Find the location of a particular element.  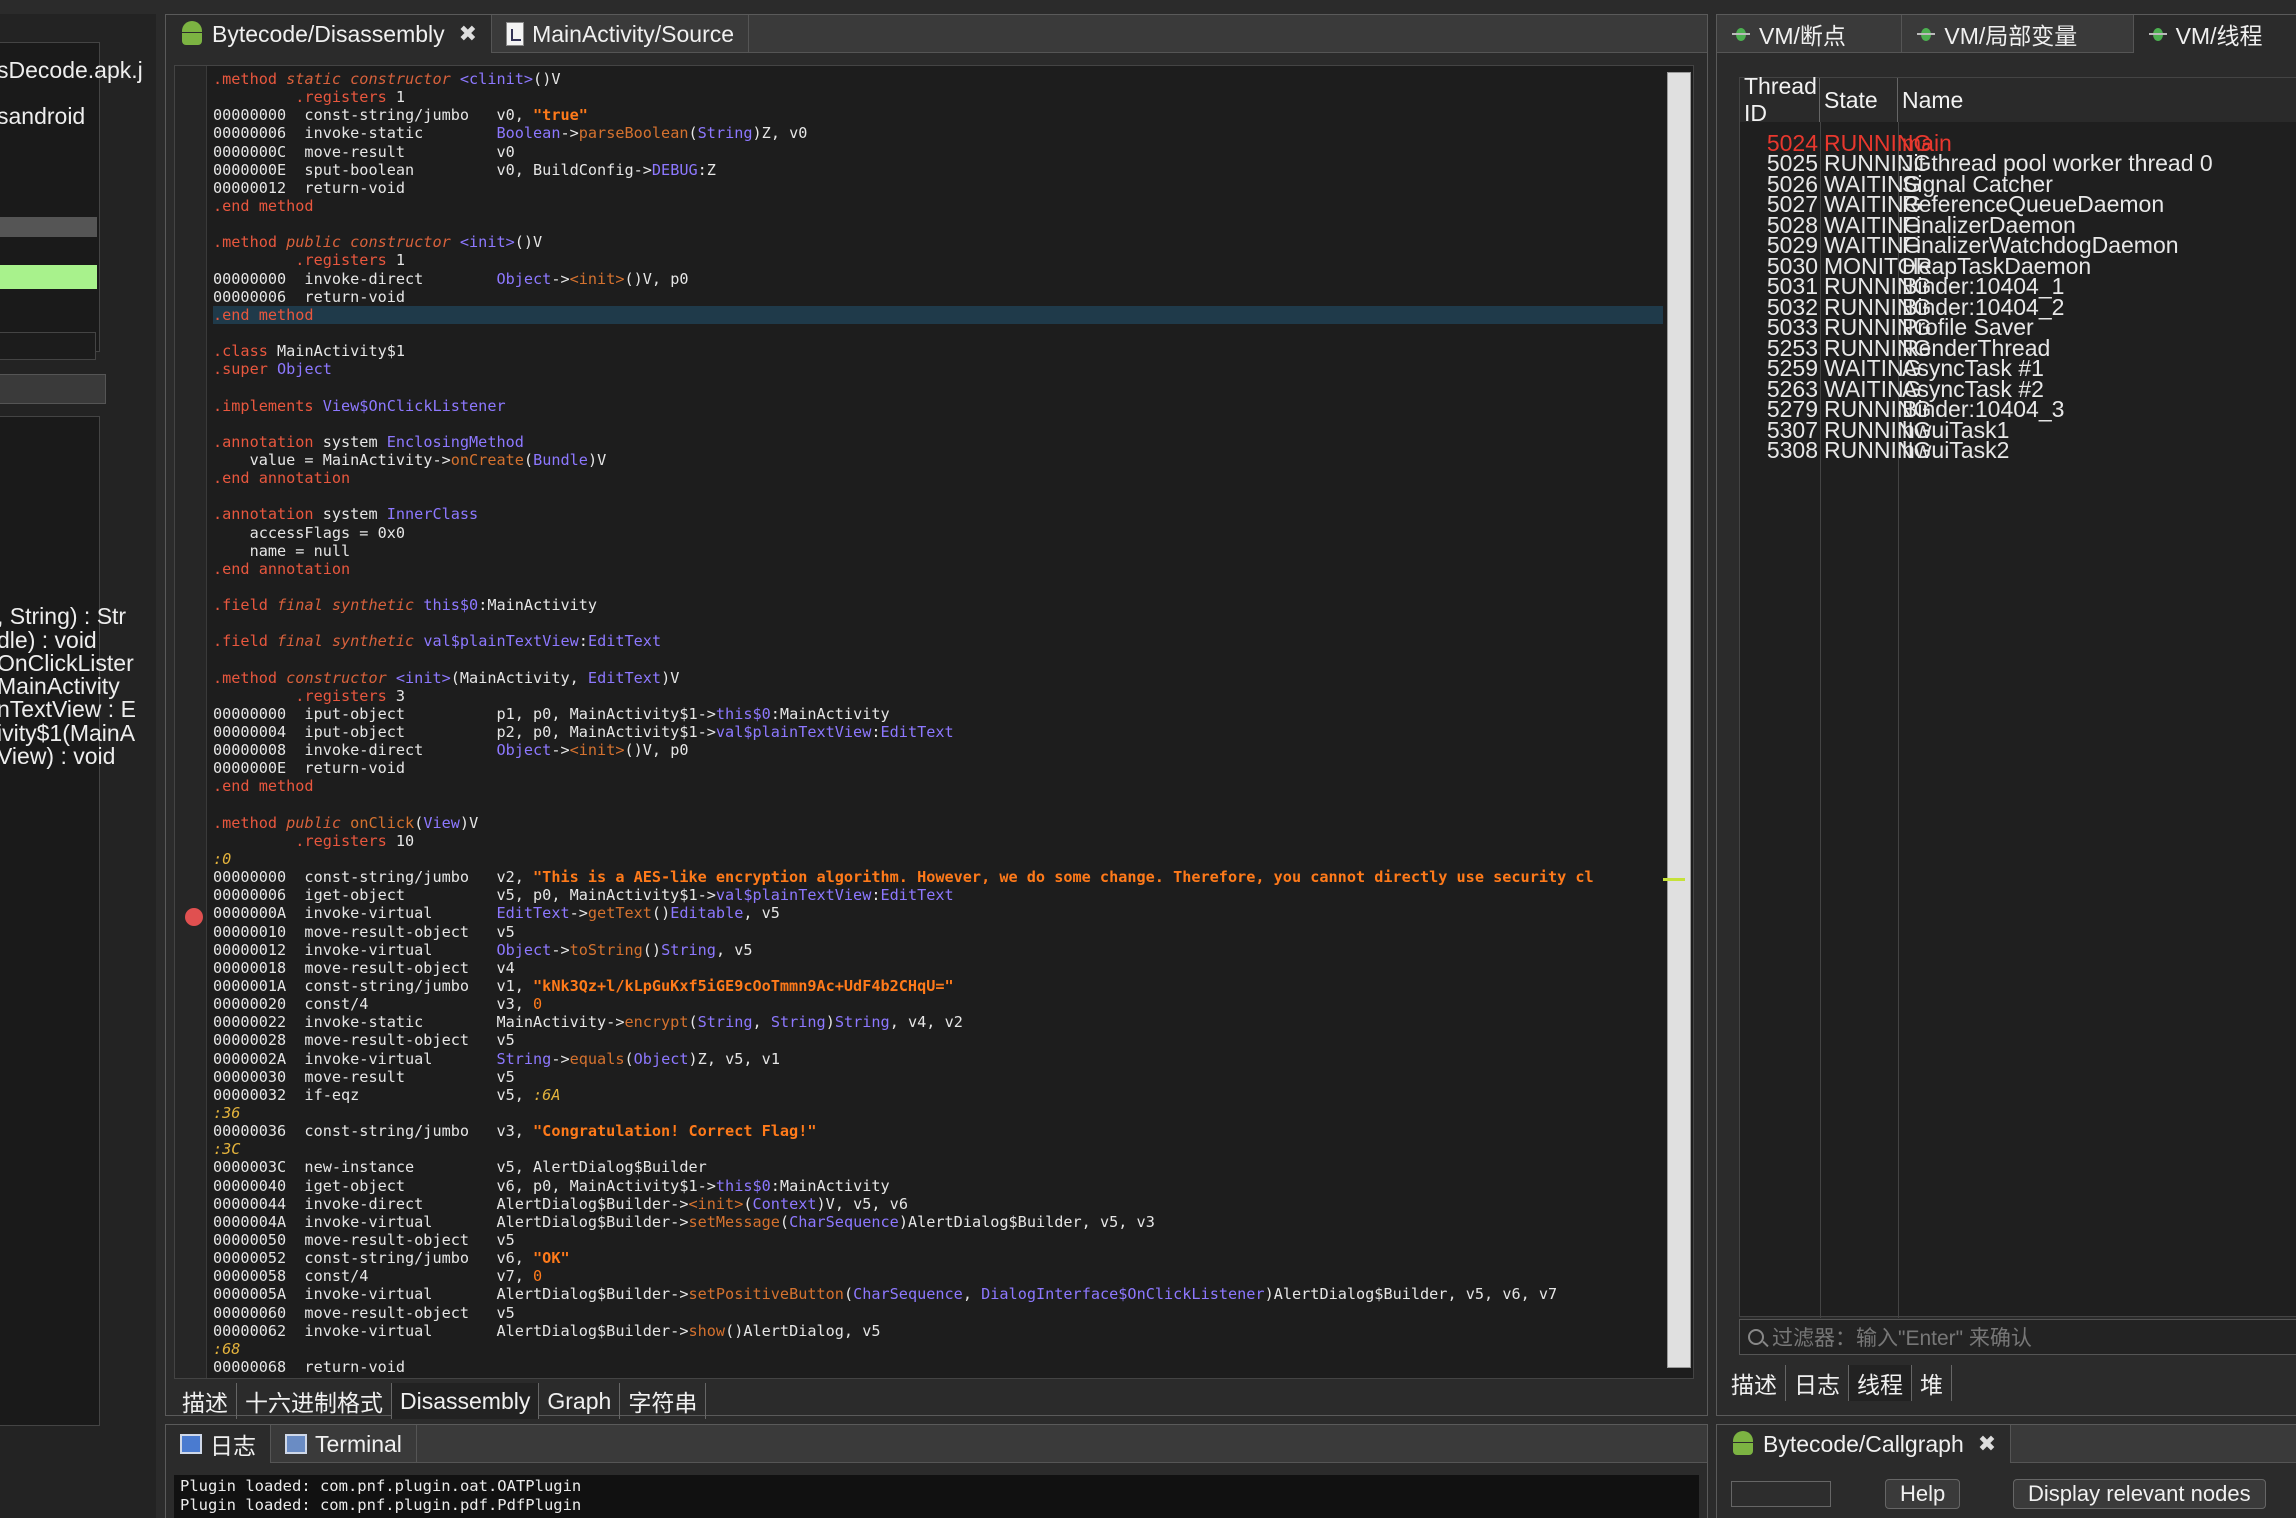

code-line: .class MainActivity$1 is located at coordinates (938, 351).